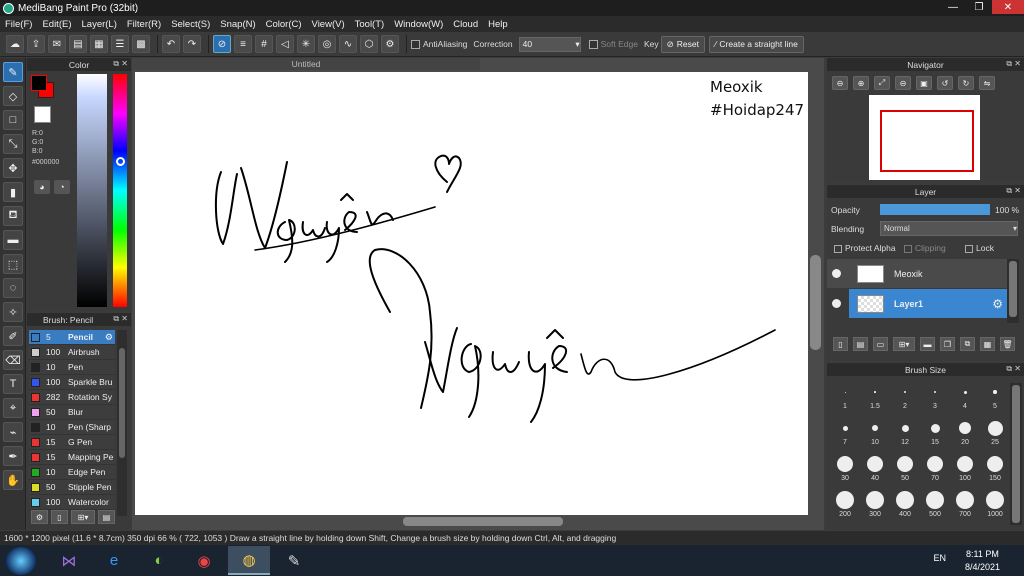 The width and height of the screenshot is (1024, 576). I want to click on zoom-out-icon: ⊖, so click(840, 83).